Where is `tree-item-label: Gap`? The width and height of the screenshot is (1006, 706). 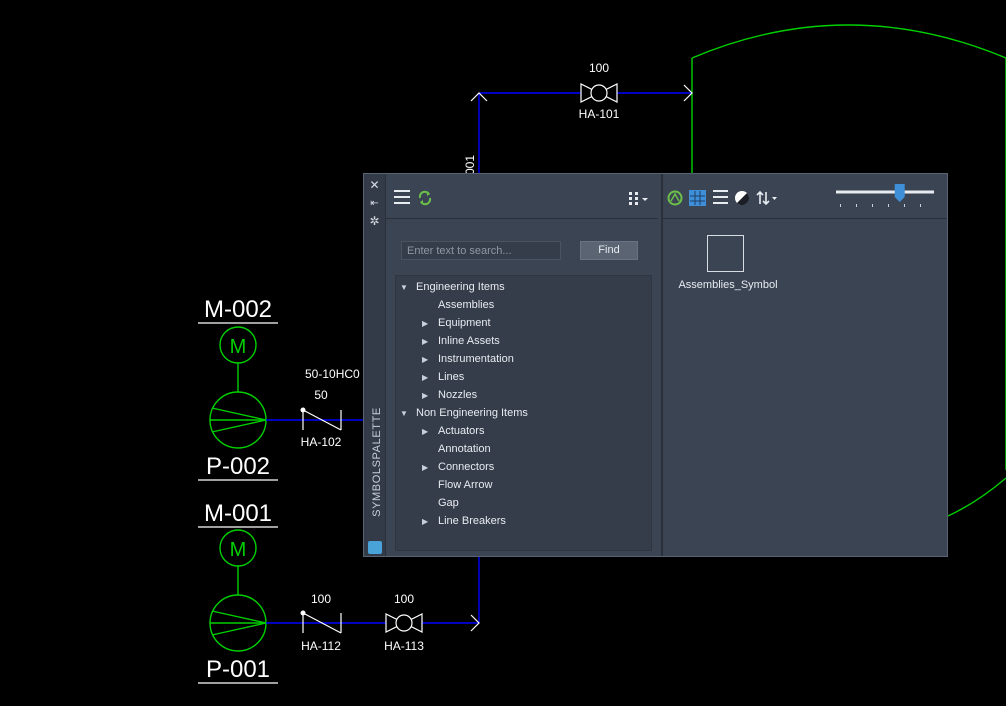 tree-item-label: Gap is located at coordinates (448, 503).